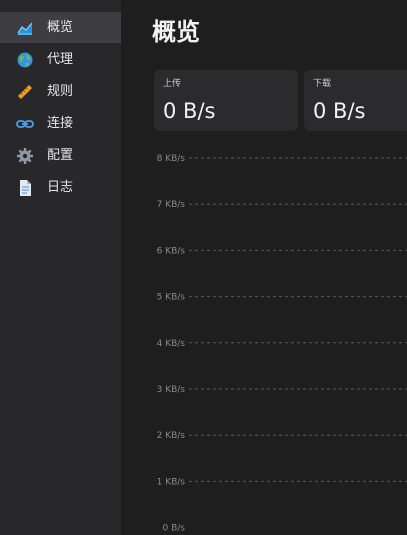  Describe the element at coordinates (25, 188) in the screenshot. I see `document-icon` at that location.